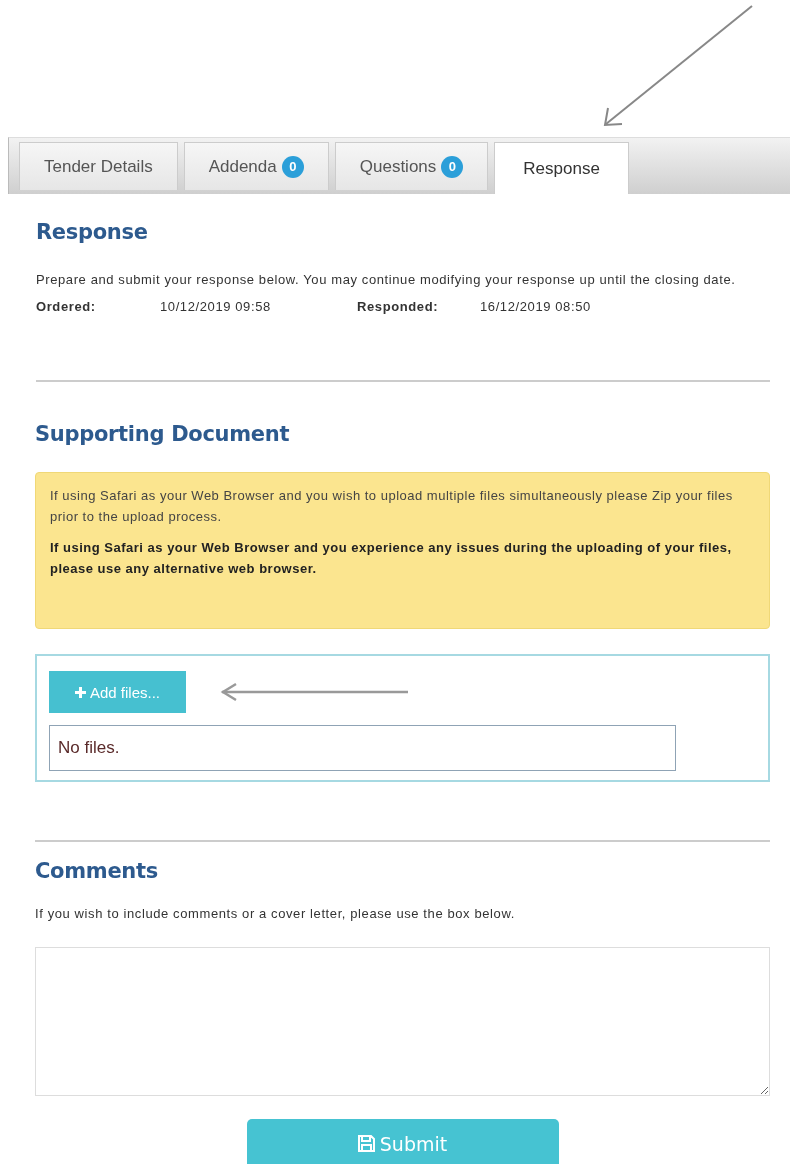  What do you see at coordinates (97, 871) in the screenshot?
I see `section-heading: Comments` at bounding box center [97, 871].